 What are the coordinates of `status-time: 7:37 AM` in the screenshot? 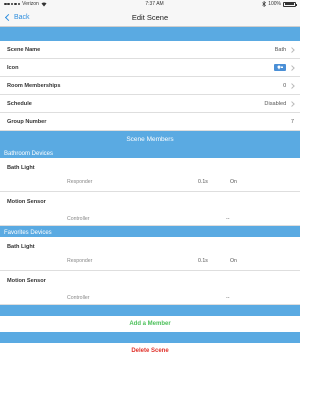 It's located at (154, 4).